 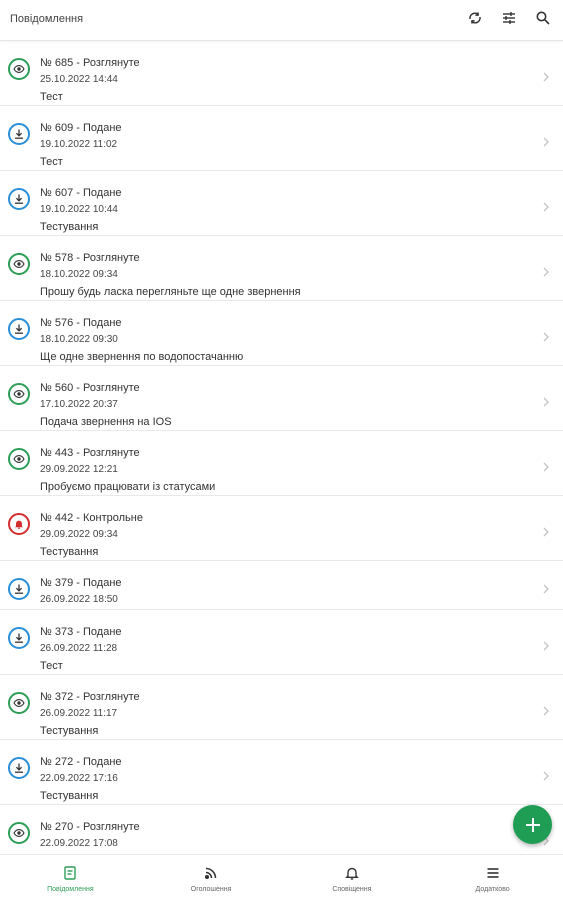 I want to click on appeal-title: № 372 - Розглянуте, so click(x=90, y=697).